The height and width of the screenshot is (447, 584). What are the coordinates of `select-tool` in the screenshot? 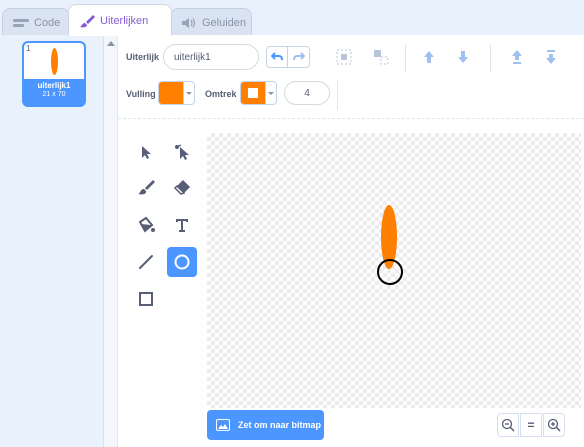 It's located at (146, 152).